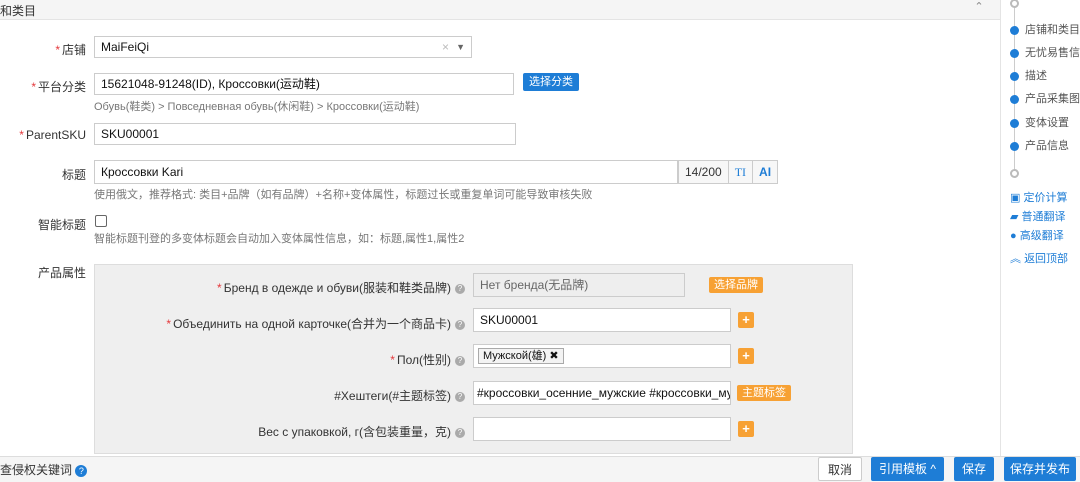  I want to click on category-input: 15621048-91248(ID), Кроссовки(运动鞋), so click(304, 84).